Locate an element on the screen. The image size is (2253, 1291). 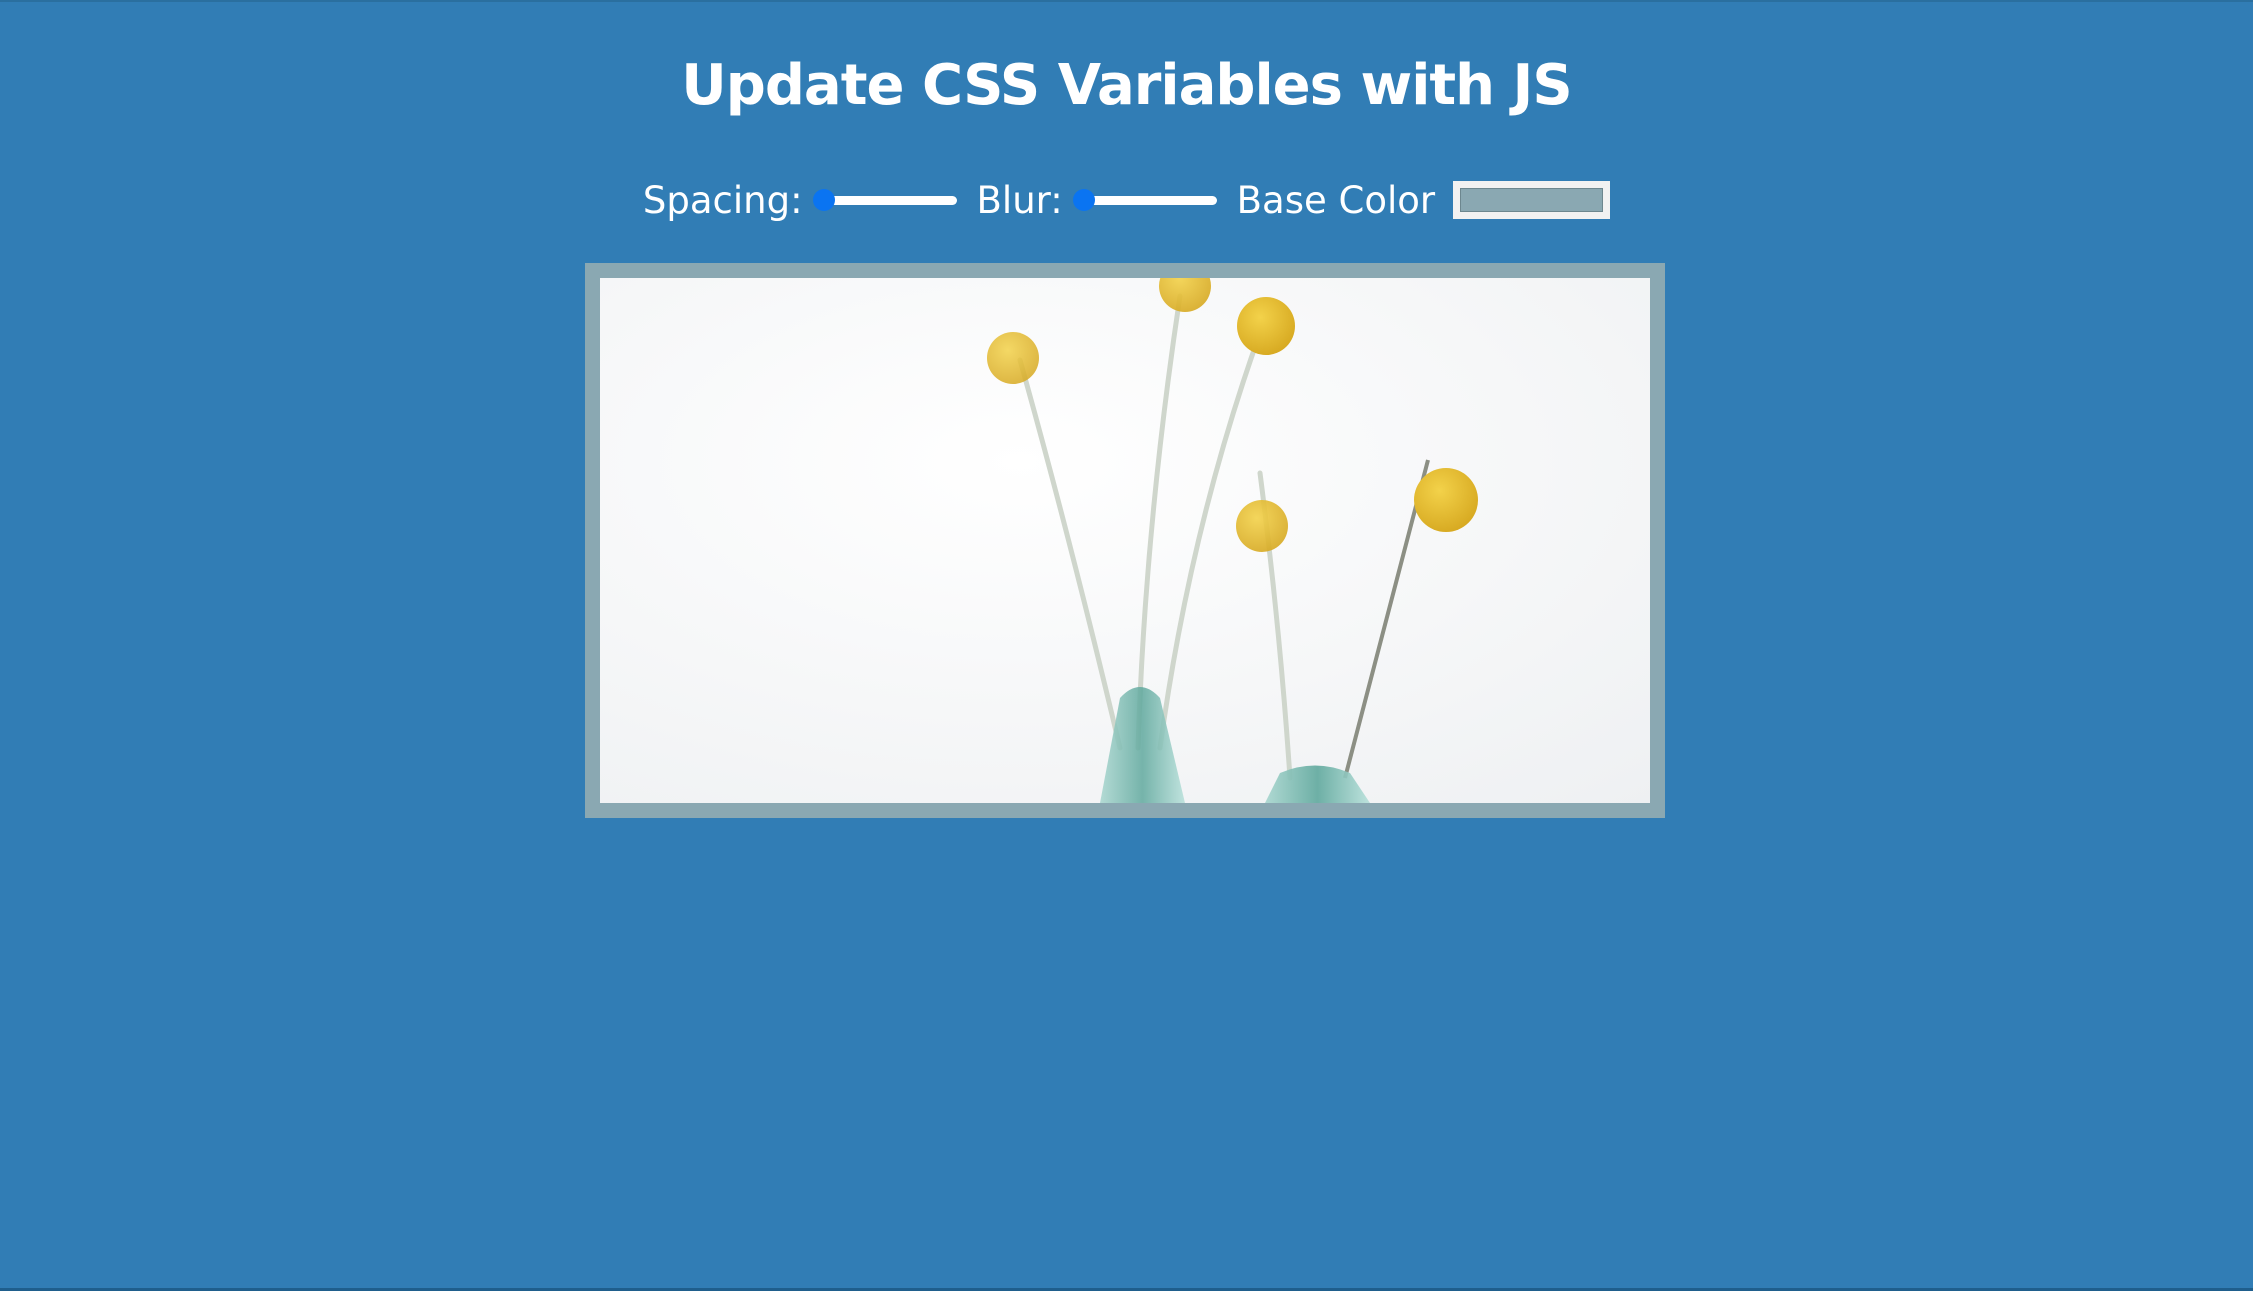
blur-label: Blur: is located at coordinates (1019, 200).